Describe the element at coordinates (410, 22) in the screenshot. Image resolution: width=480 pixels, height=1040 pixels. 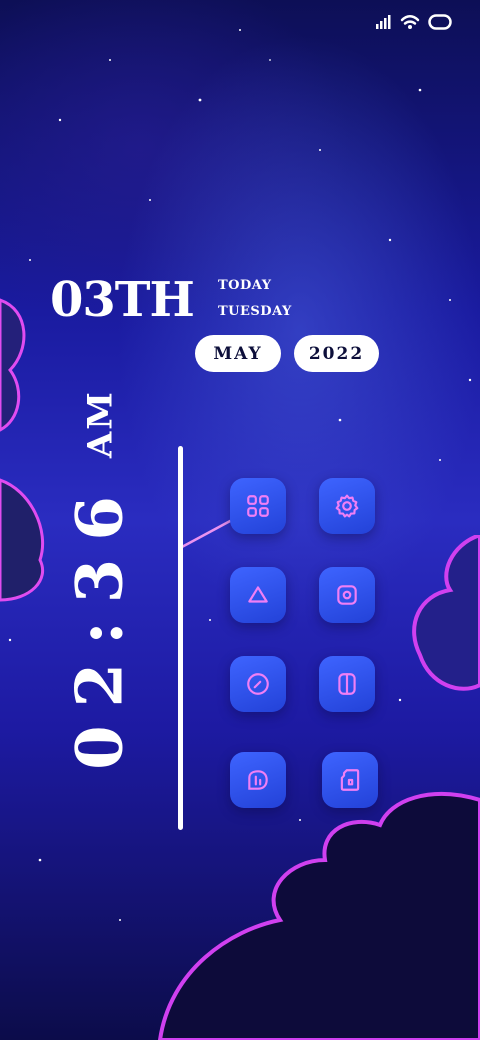
I see `wifi-icon` at that location.